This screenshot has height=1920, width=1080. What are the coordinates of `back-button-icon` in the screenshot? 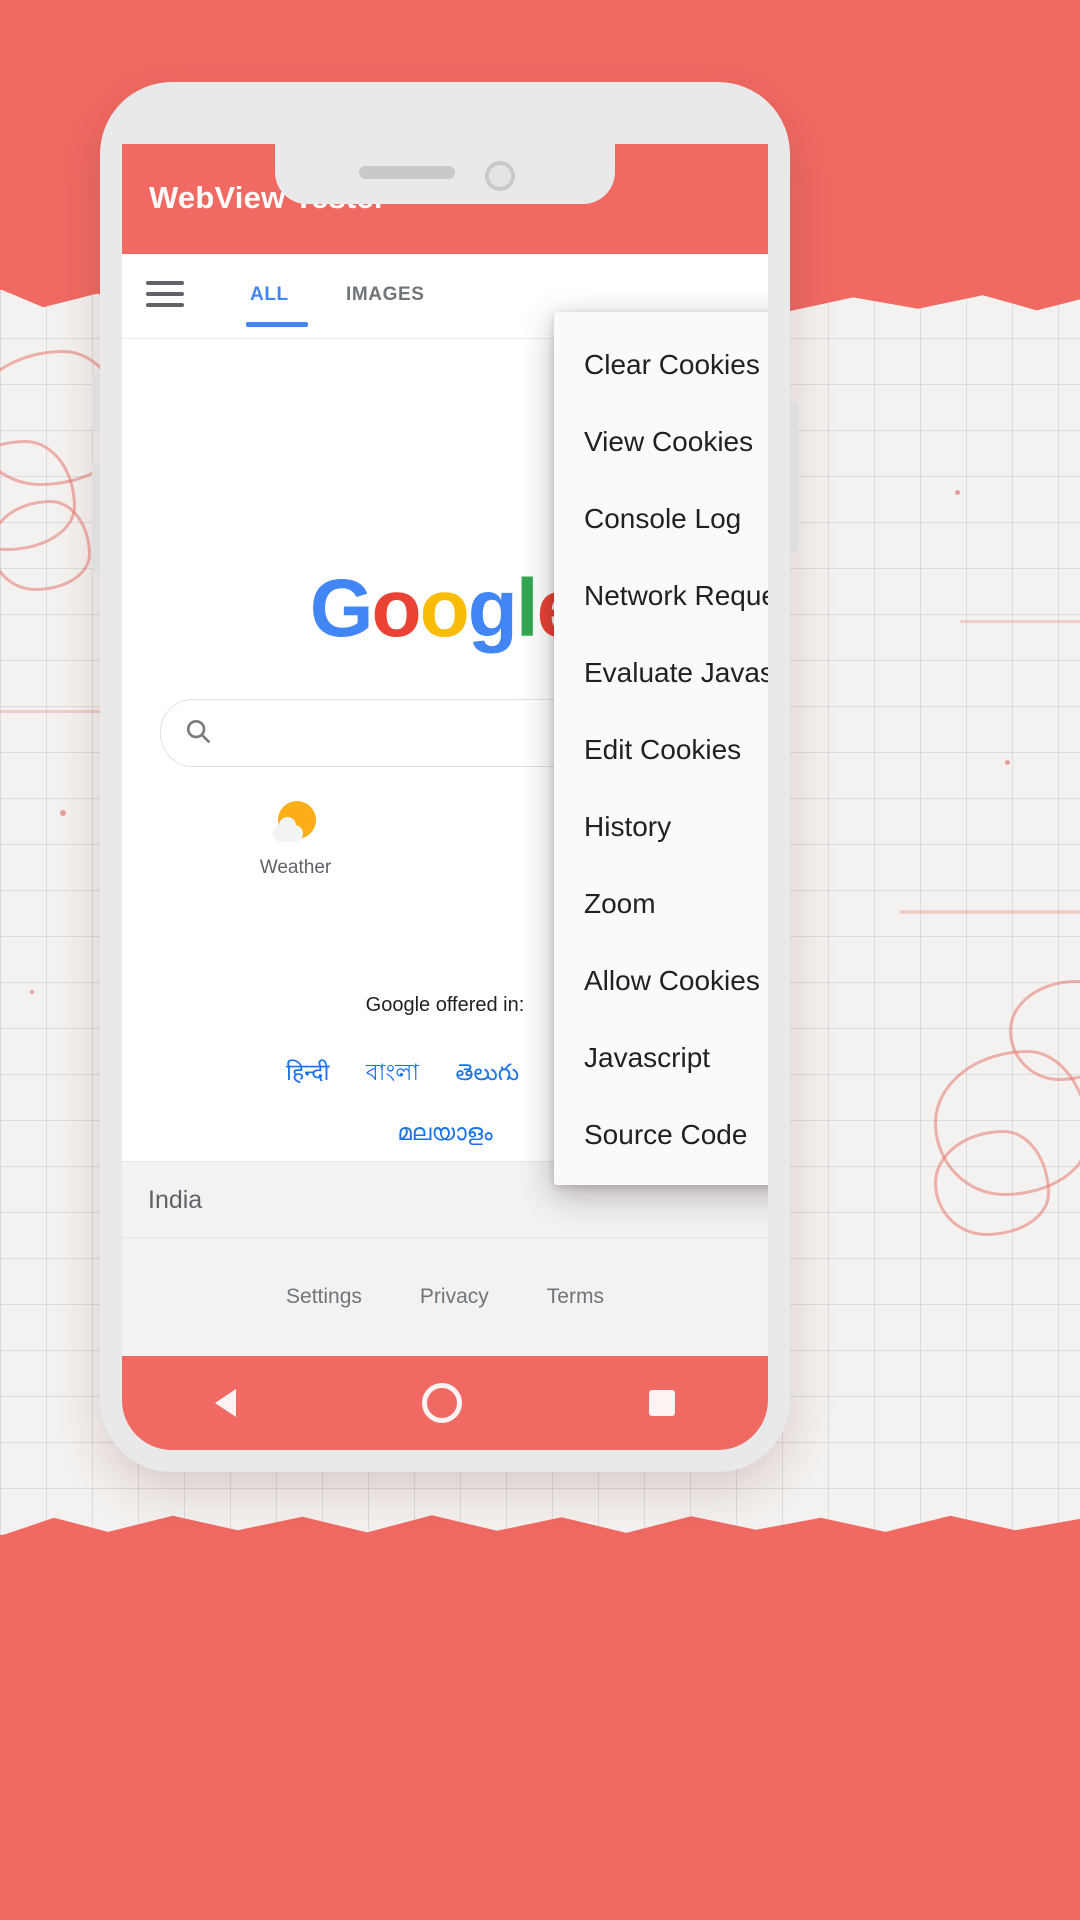 It's located at (226, 1403).